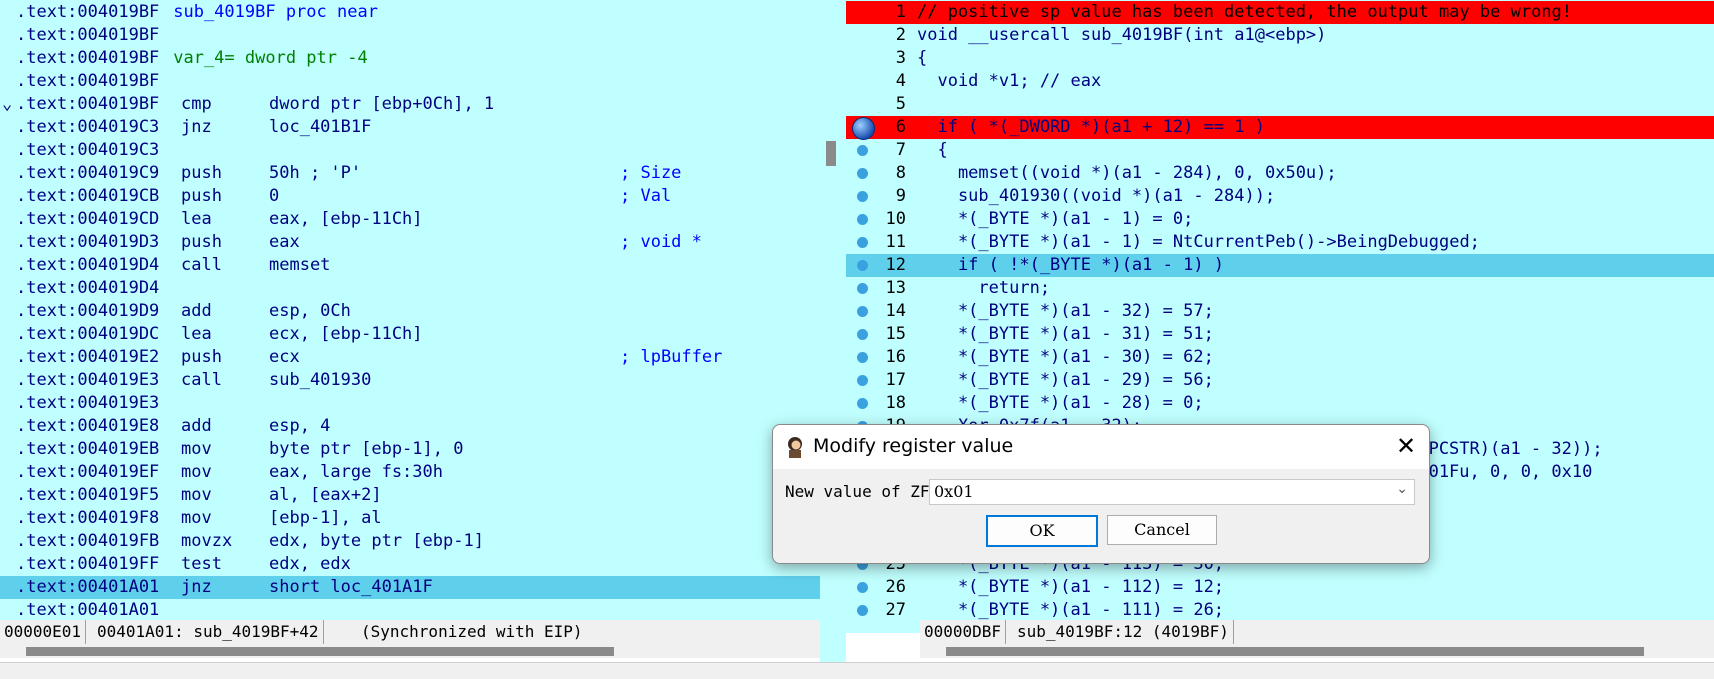 The width and height of the screenshot is (1714, 679). Describe the element at coordinates (410, 426) in the screenshot. I see `disasm-line: .text:004019E8 add esp, 4` at that location.